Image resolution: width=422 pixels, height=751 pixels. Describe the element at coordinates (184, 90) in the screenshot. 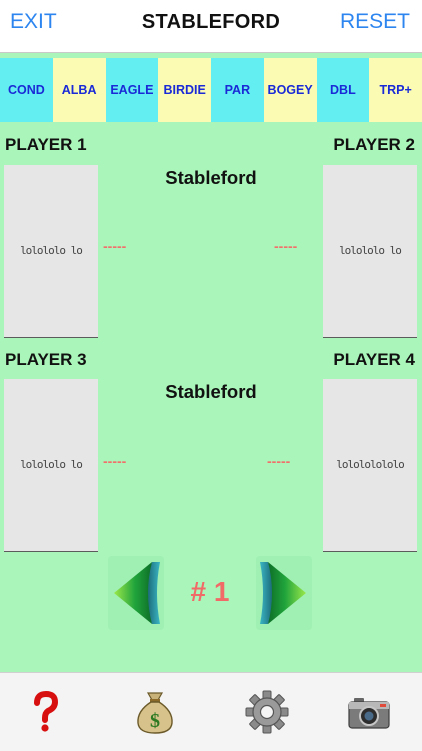

I see `category-birdie: BIRDIE` at that location.